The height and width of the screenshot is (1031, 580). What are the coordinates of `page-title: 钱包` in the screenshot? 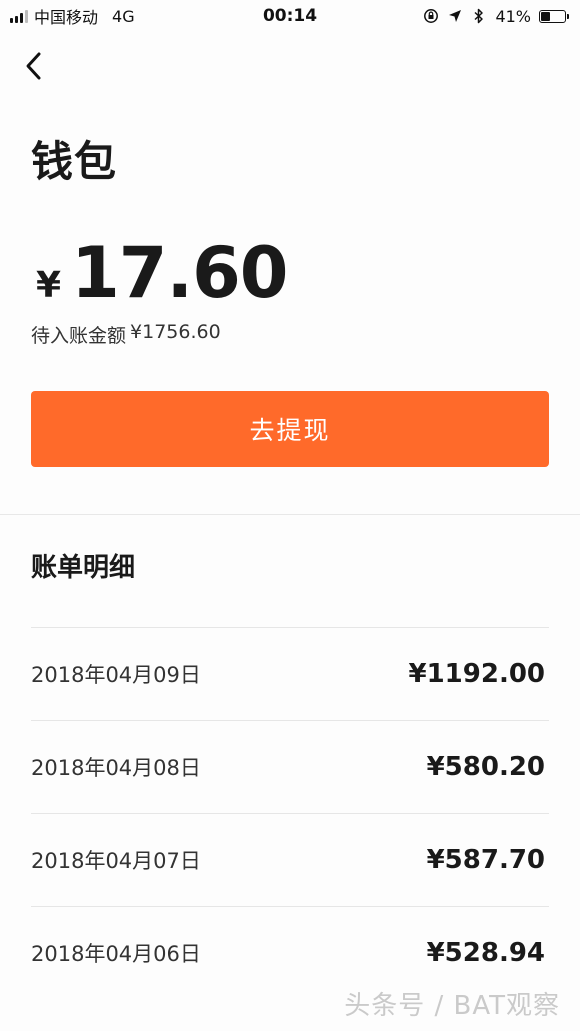 It's located at (74, 161).